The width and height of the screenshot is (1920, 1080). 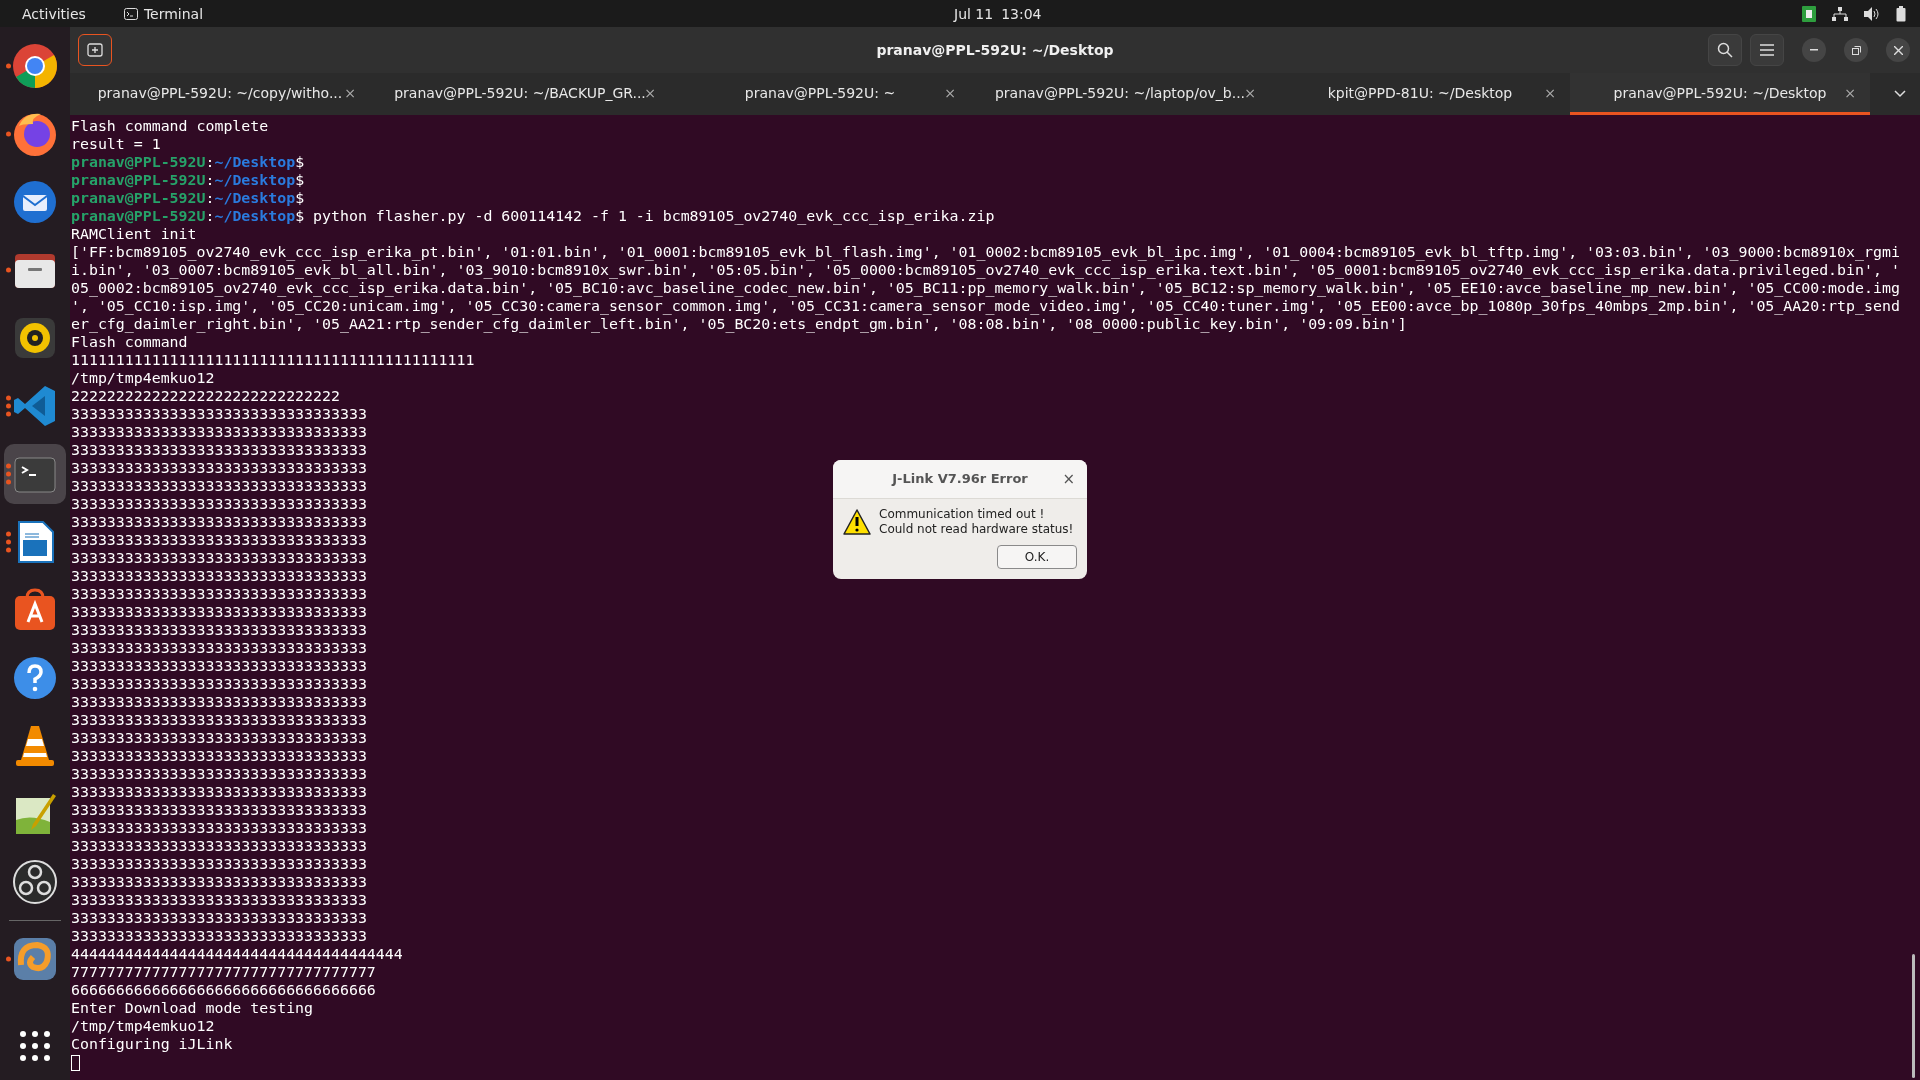 I want to click on warning-icon, so click(x=857, y=522).